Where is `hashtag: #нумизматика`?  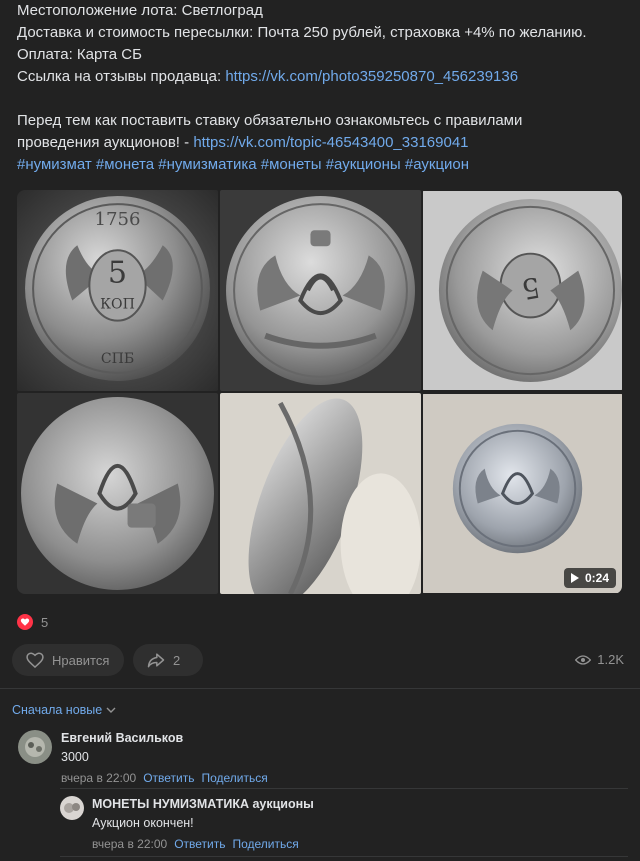 hashtag: #нумизматика is located at coordinates (207, 164).